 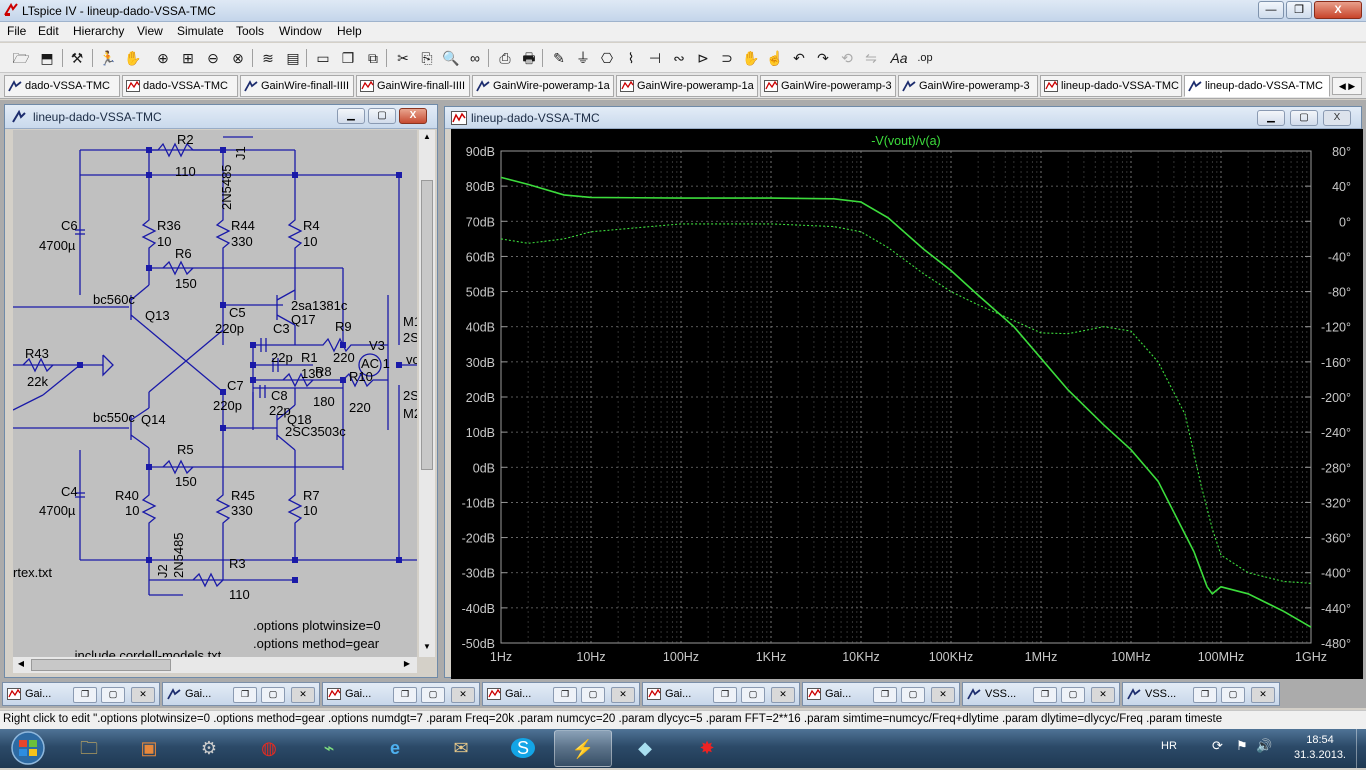 I want to click on scroll-left-icon: ◀, so click(x=21, y=665).